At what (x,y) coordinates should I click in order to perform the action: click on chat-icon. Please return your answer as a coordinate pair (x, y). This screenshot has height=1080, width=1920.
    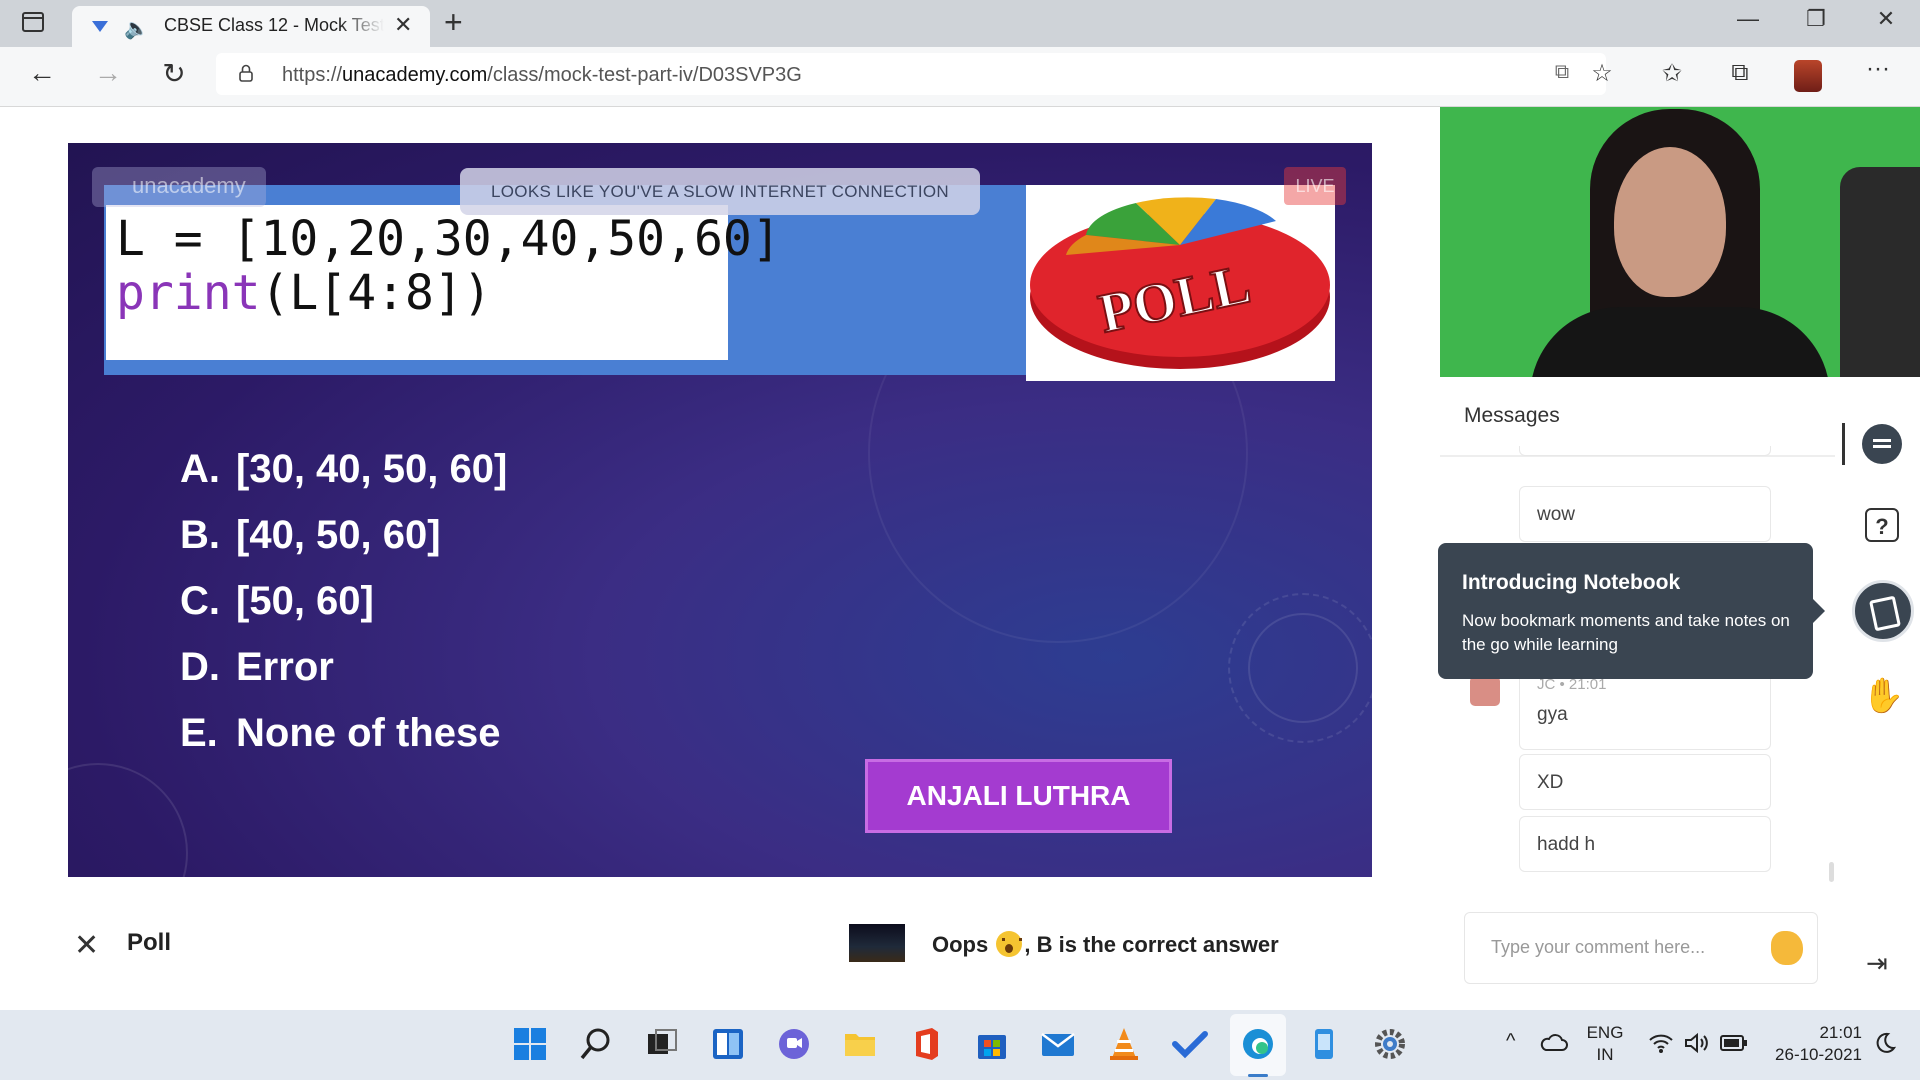
    Looking at the image, I should click on (1882, 444).